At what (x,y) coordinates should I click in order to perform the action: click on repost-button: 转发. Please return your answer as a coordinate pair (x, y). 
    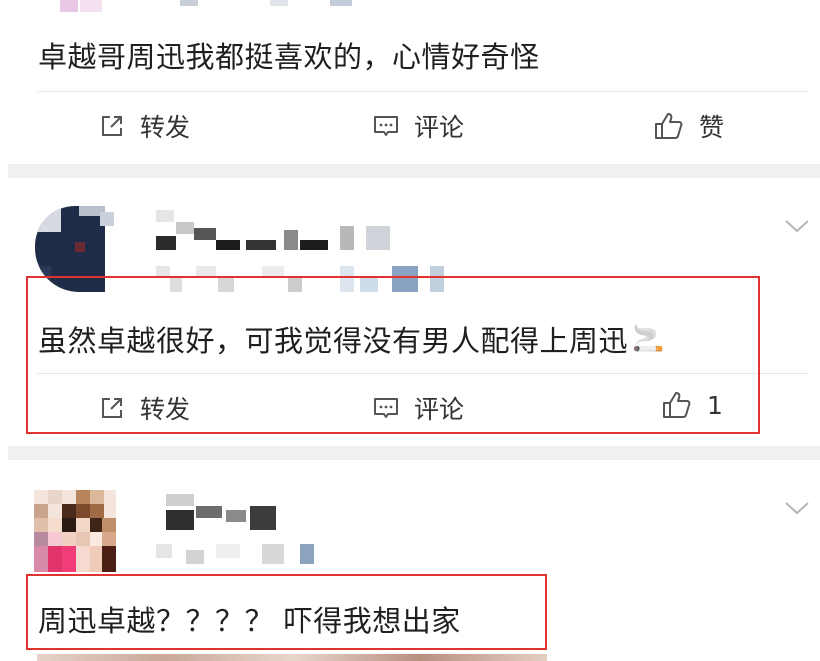
    Looking at the image, I should click on (144, 126).